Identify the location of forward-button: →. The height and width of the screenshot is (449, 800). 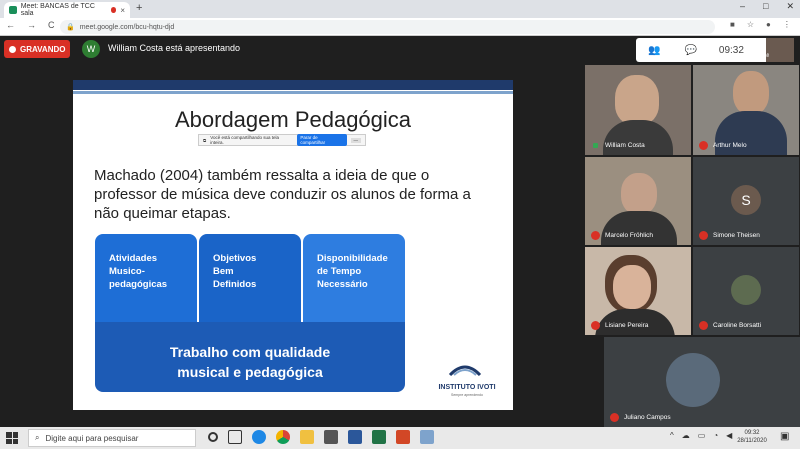
(31, 25).